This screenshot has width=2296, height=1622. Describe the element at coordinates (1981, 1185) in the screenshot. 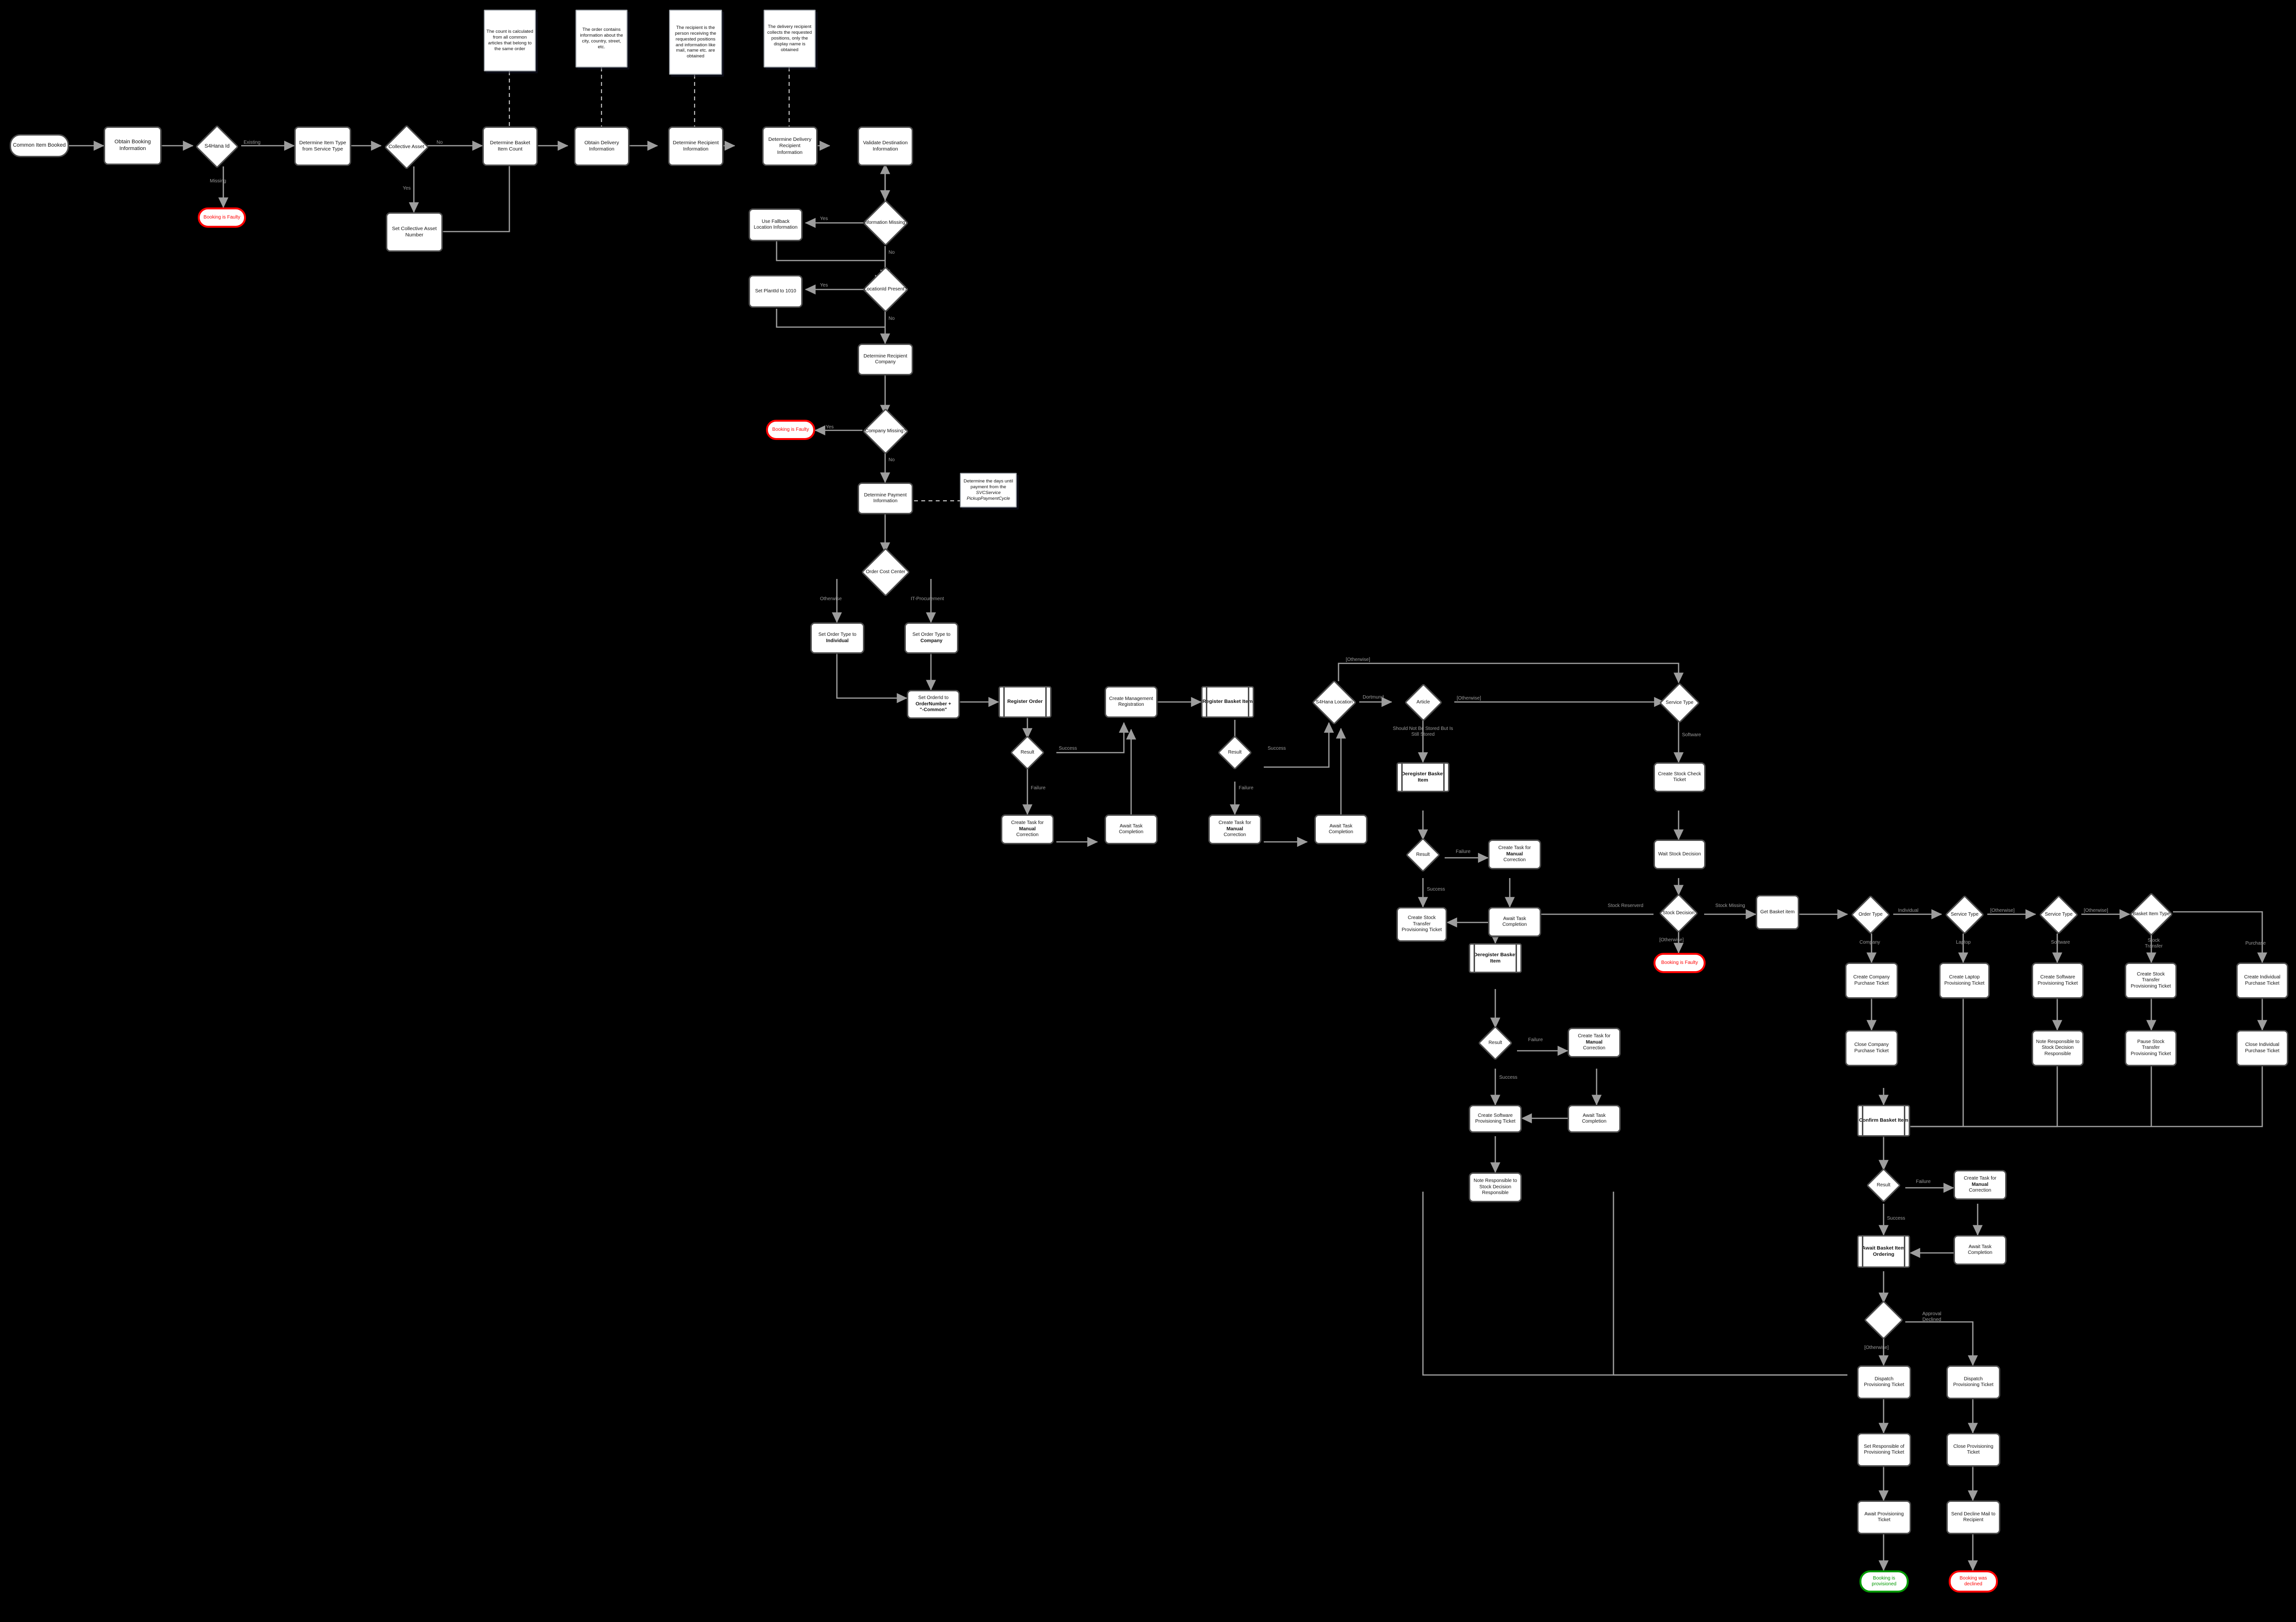

I see `action-manual-correction-5: Create Task for Manual Correction` at that location.